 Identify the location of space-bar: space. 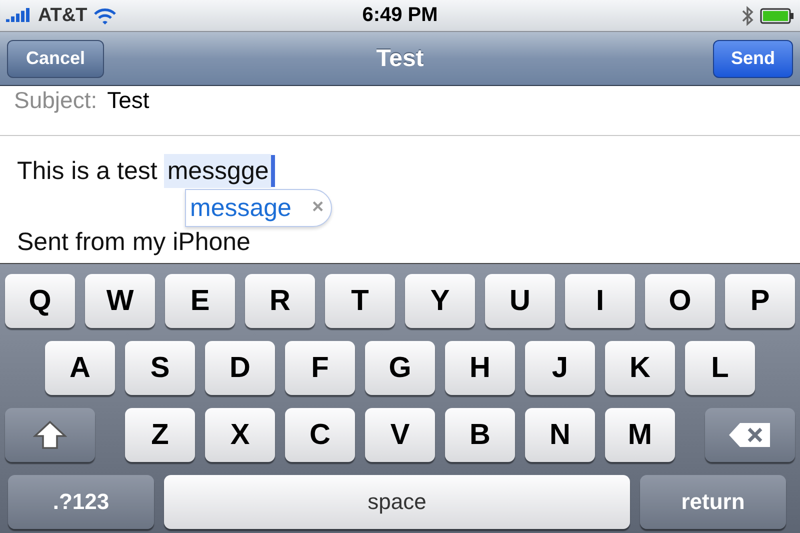
(397, 502).